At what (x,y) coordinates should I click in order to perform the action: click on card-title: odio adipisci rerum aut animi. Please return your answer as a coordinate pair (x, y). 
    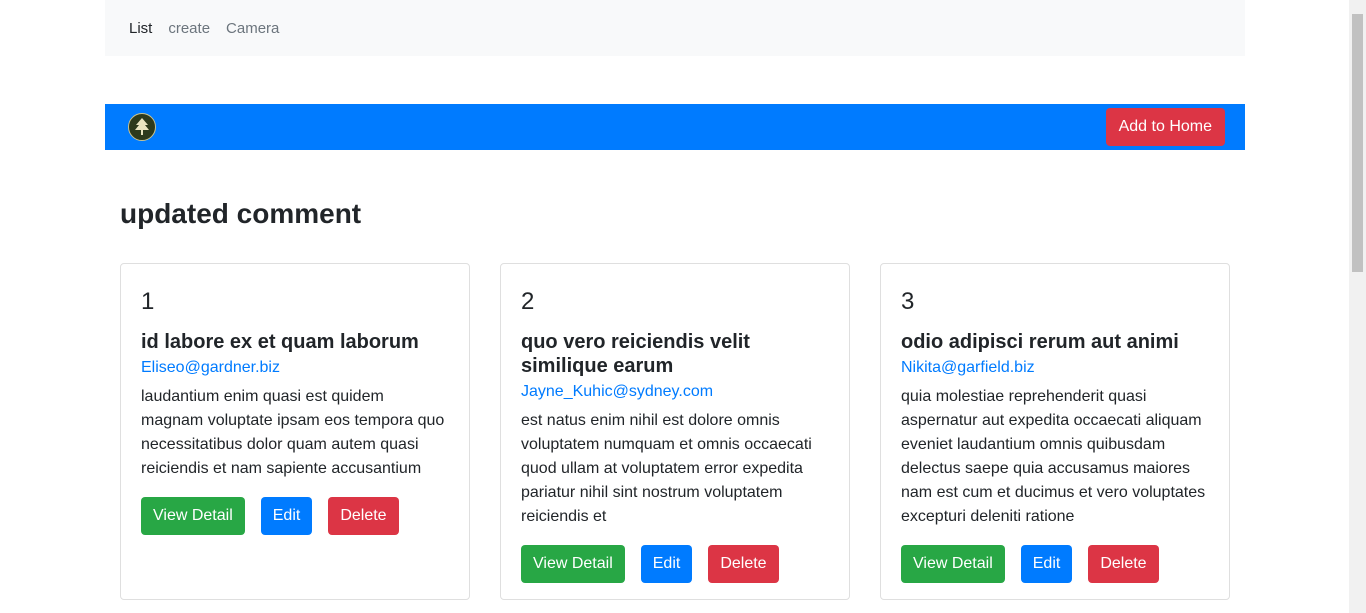
    Looking at the image, I should click on (1040, 342).